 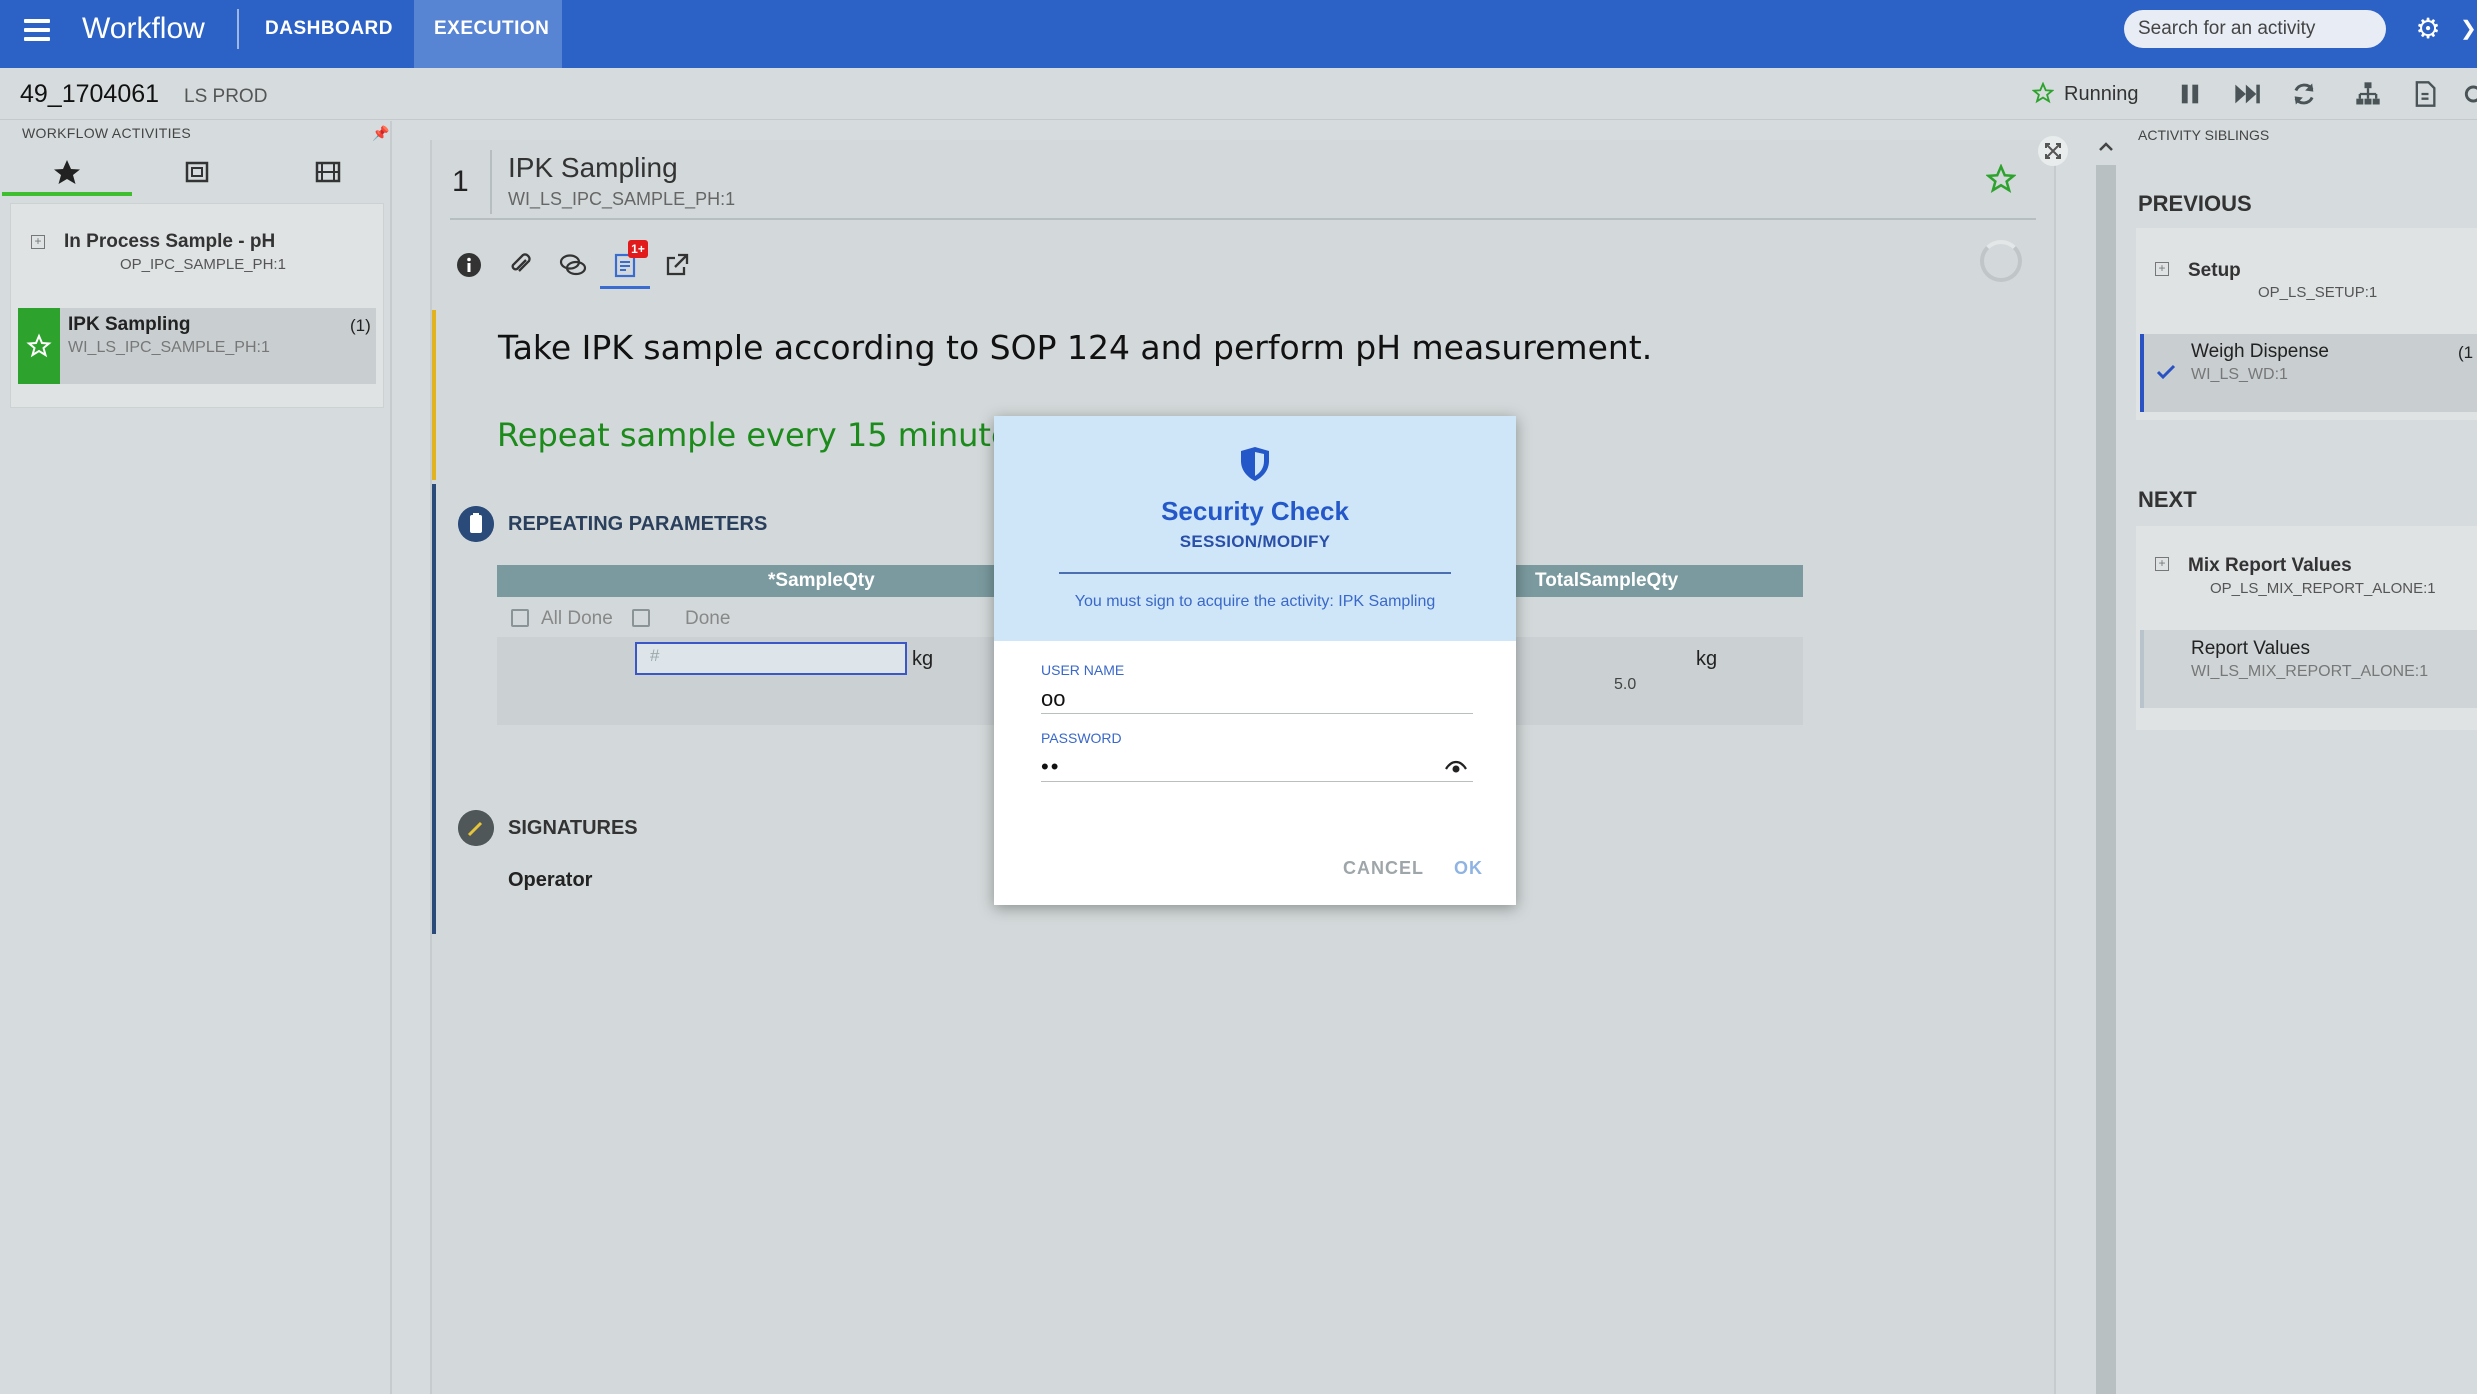 What do you see at coordinates (2142, 669) in the screenshot?
I see `pending-marker` at bounding box center [2142, 669].